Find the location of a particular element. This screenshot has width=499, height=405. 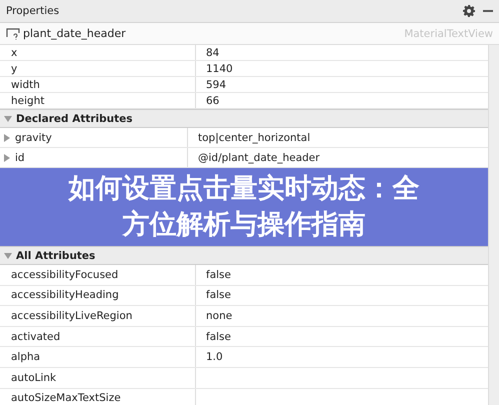

property-name: height is located at coordinates (98, 100).